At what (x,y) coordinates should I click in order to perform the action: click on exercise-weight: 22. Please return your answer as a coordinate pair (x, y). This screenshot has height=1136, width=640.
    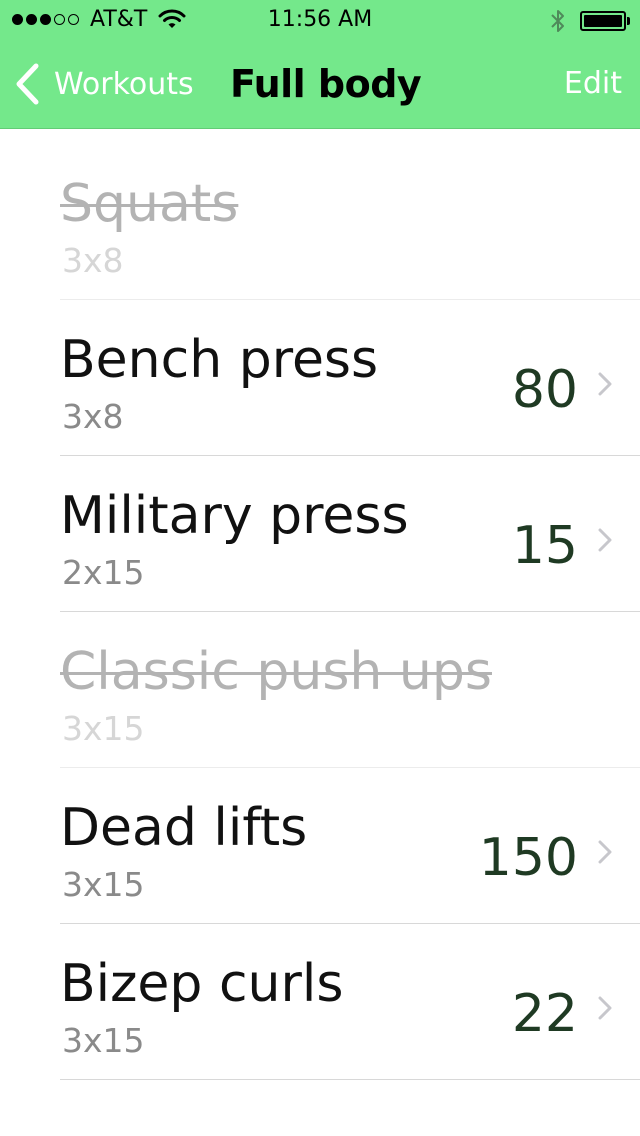
    Looking at the image, I should click on (544, 1014).